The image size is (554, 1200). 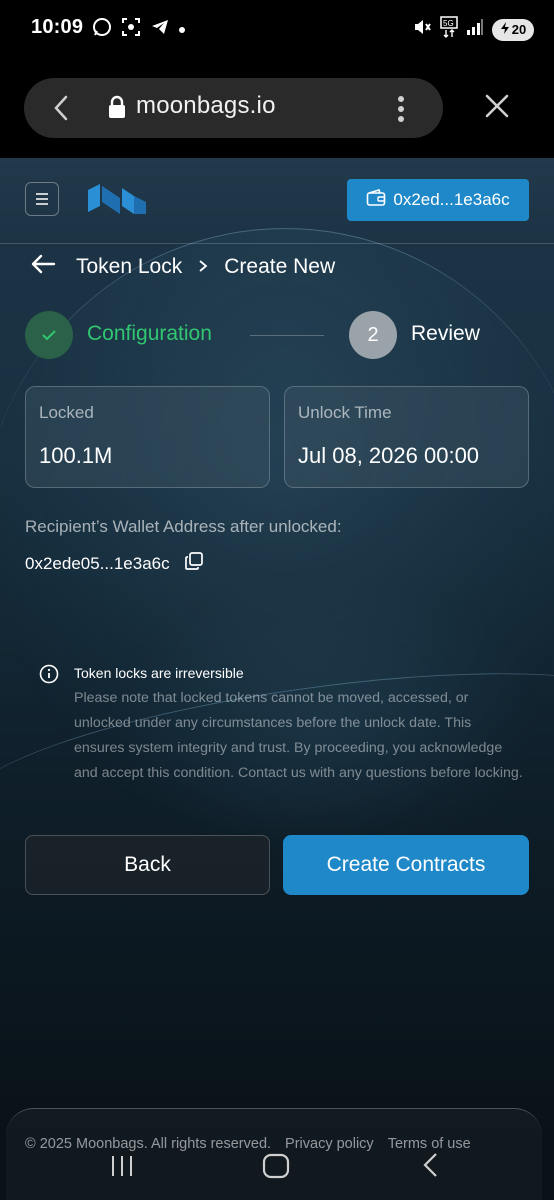 I want to click on telegram-icon, so click(x=160, y=29).